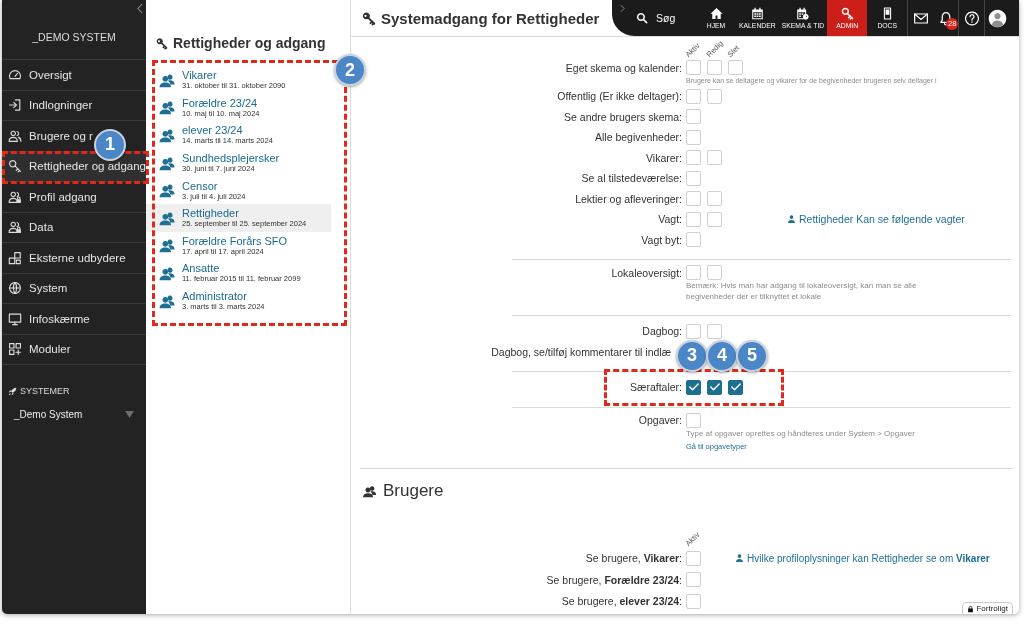  I want to click on permission-label: Se brugere, elever 23/24:, so click(621, 601).